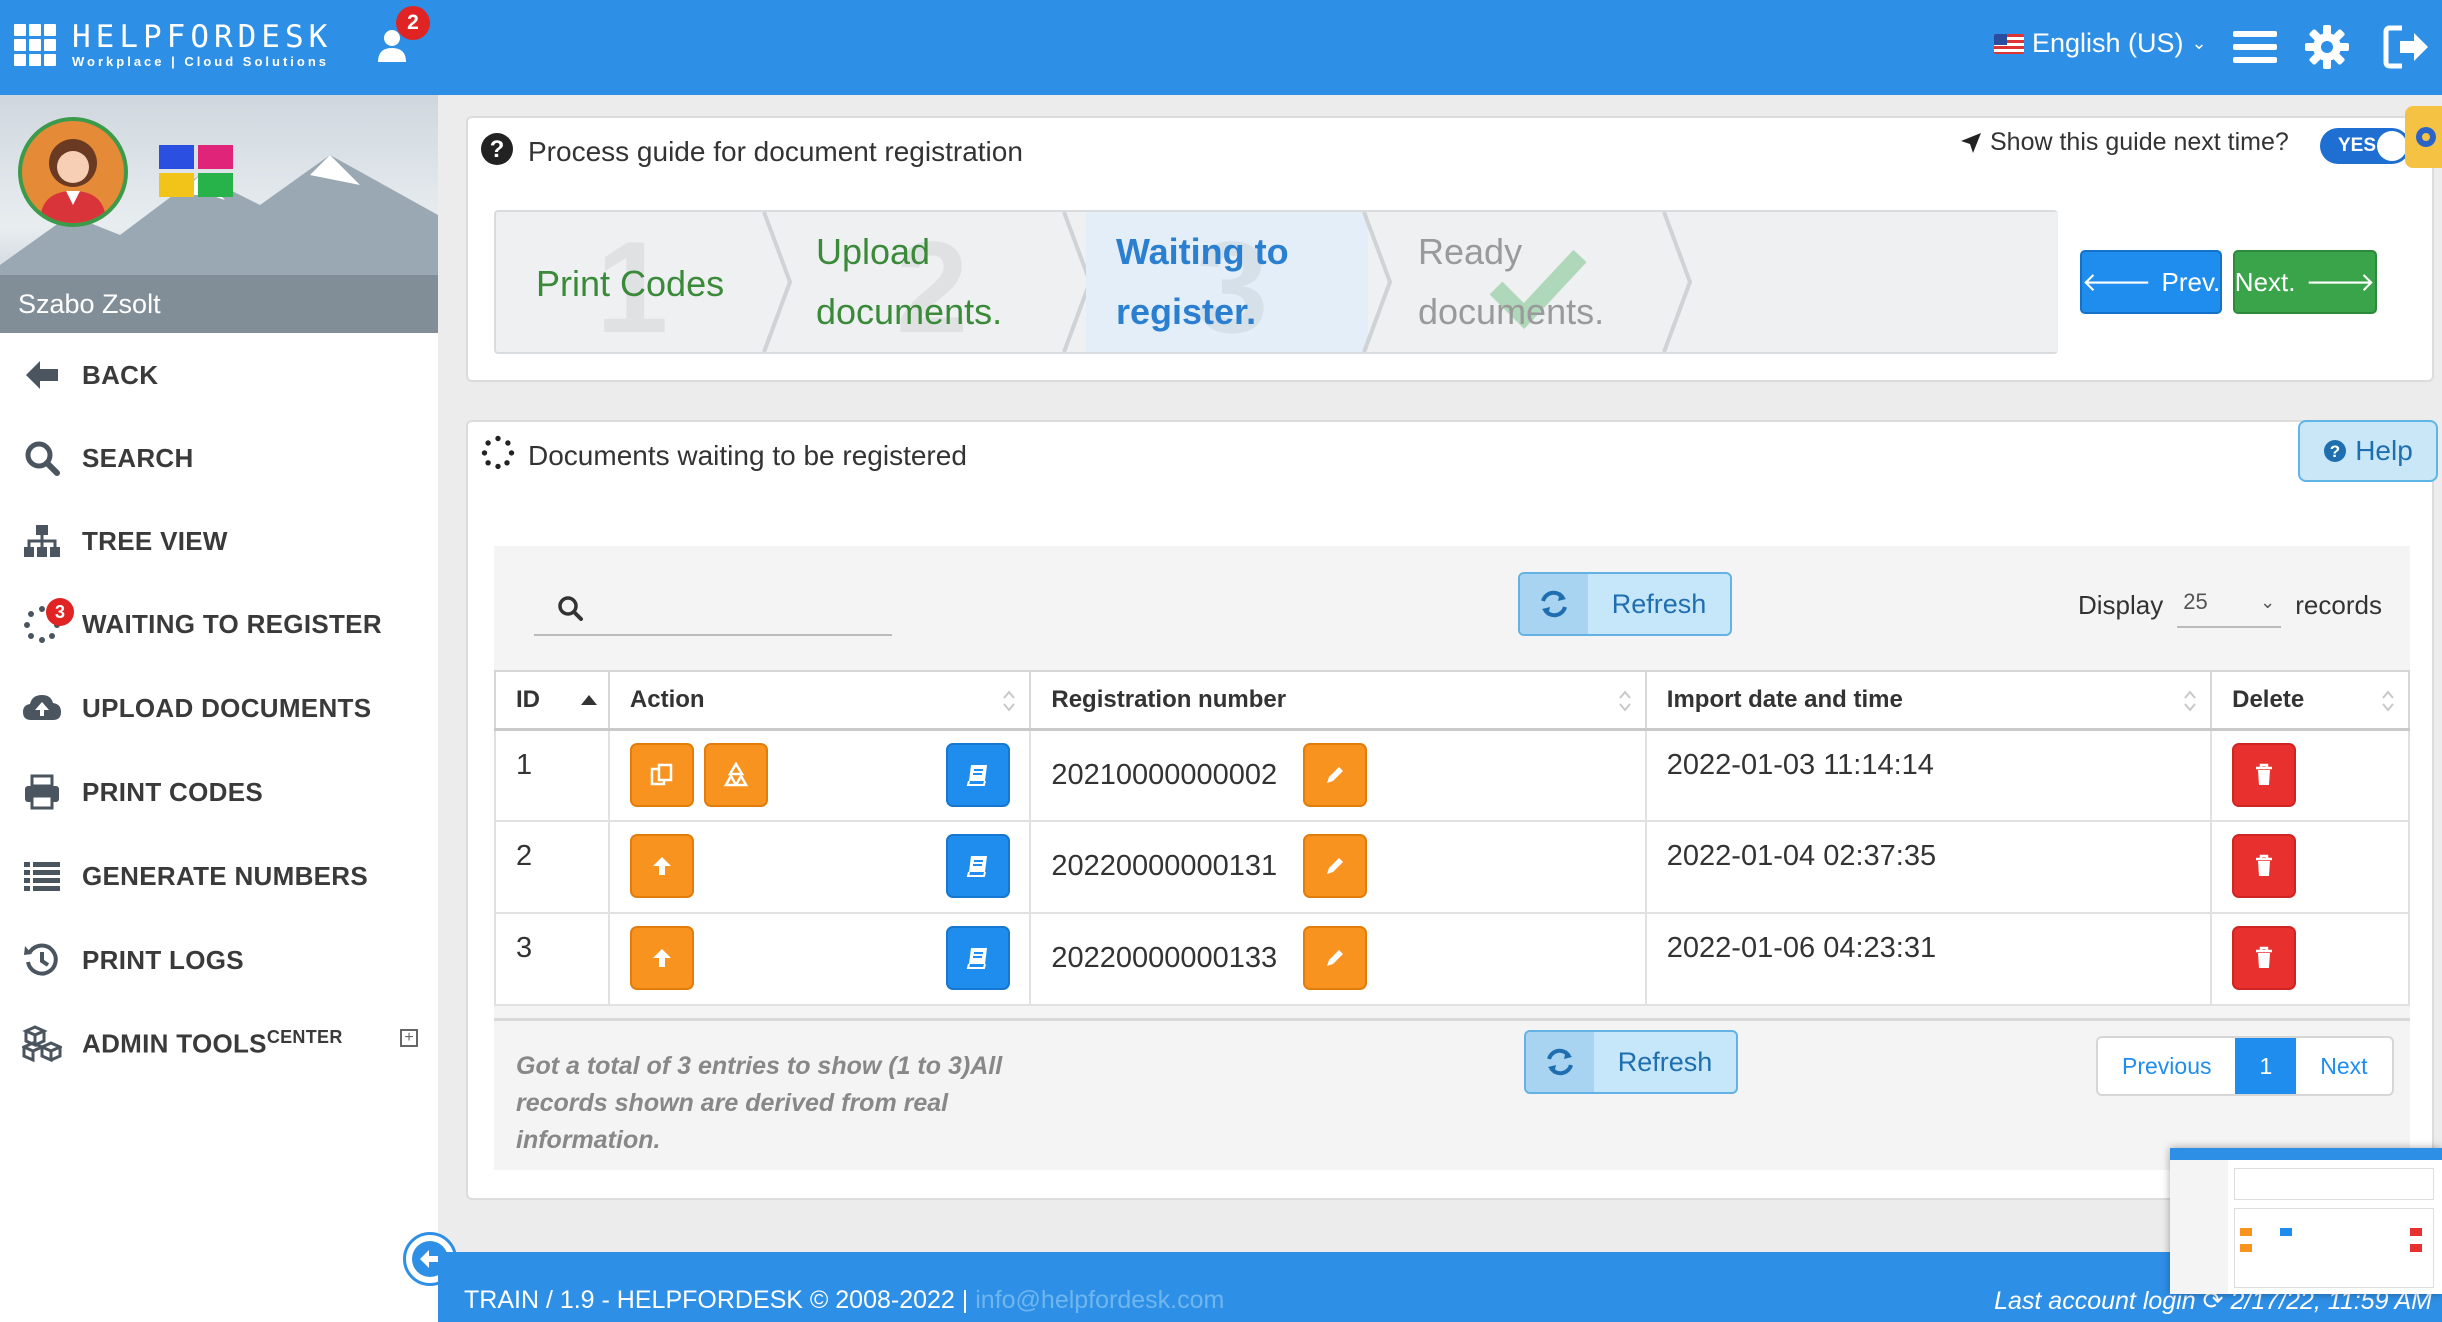 The image size is (2442, 1322). I want to click on refresh-button-top: Refresh, so click(1625, 604).